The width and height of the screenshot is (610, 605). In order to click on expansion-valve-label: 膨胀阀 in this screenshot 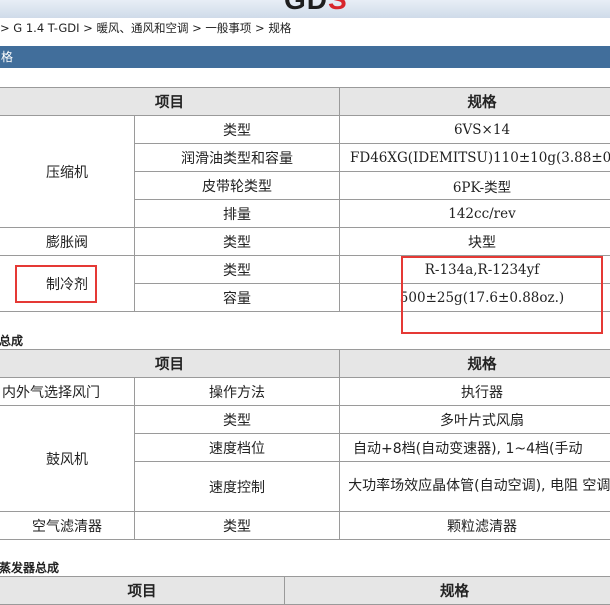, I will do `click(67, 242)`.